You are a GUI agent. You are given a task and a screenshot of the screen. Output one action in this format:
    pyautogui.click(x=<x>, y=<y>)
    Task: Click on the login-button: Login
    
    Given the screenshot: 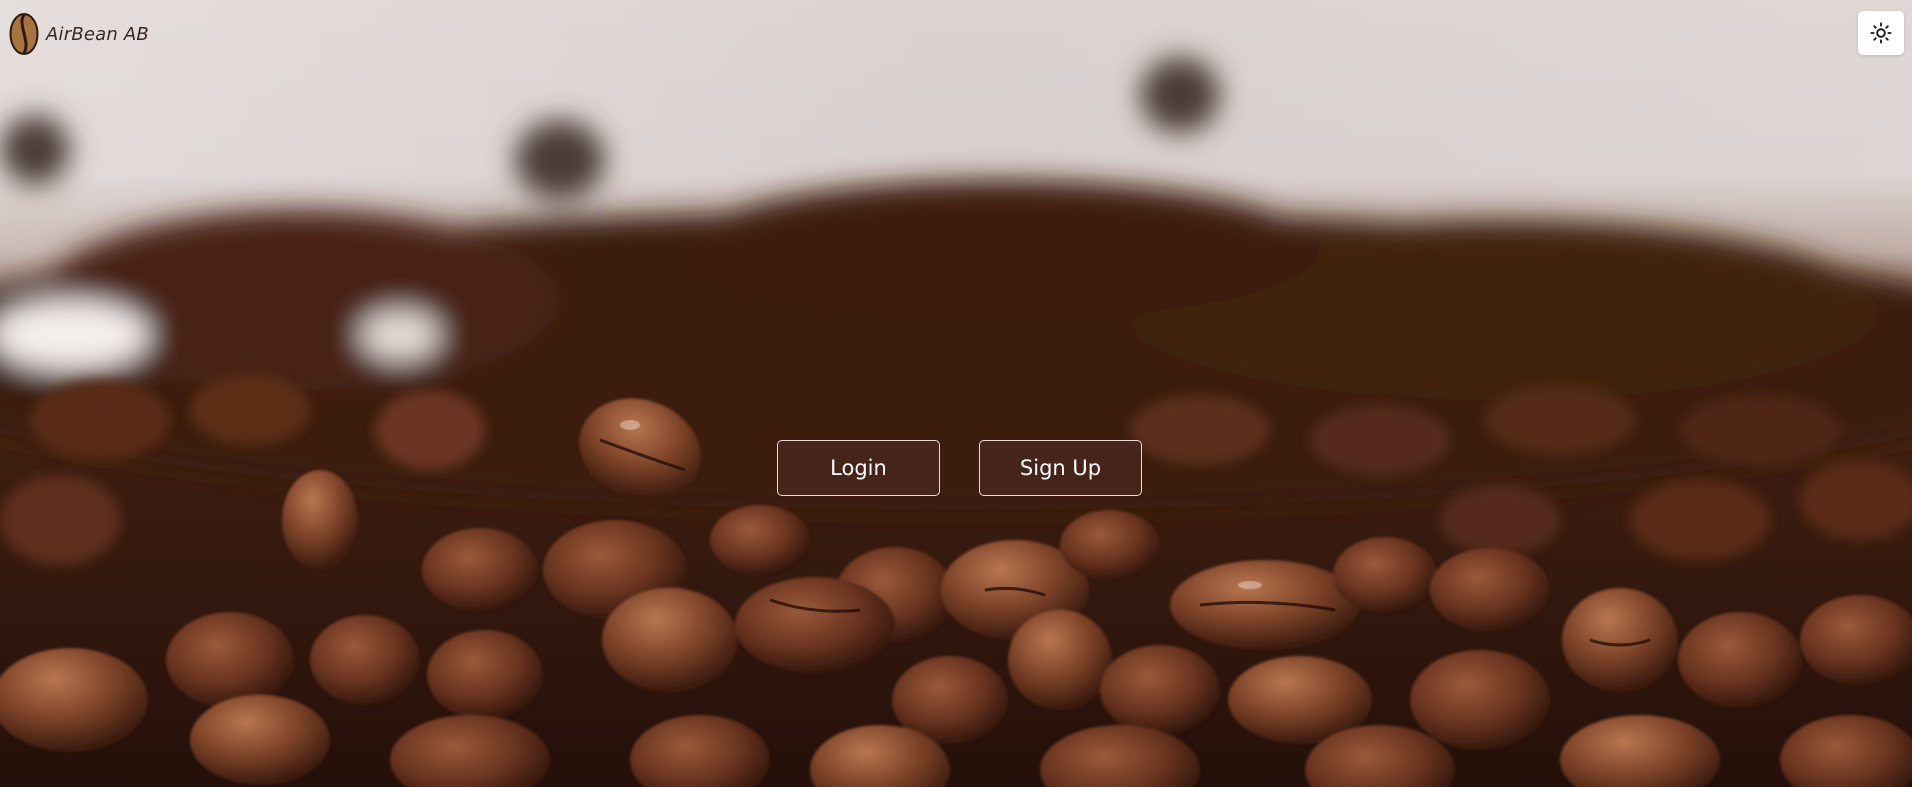 What is the action you would take?
    pyautogui.click(x=858, y=468)
    